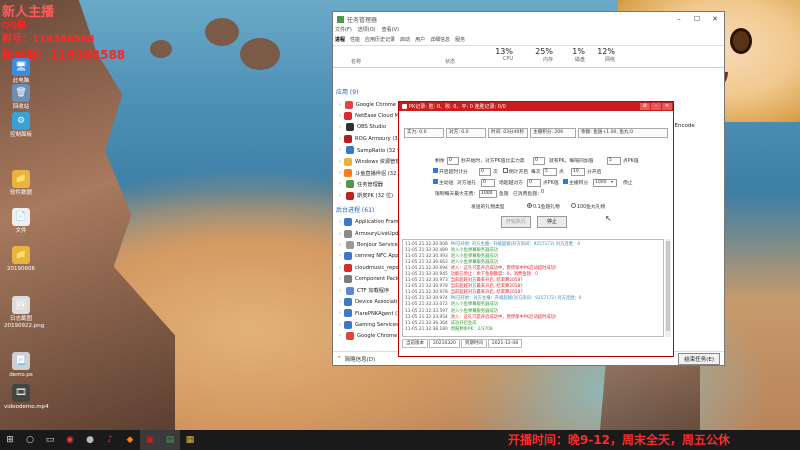 Image resolution: width=800 pixels, height=450 pixels. Describe the element at coordinates (528, 19) in the screenshot. I see `task-manager-titlebar: 任务管理器 – ☐ ✕` at that location.